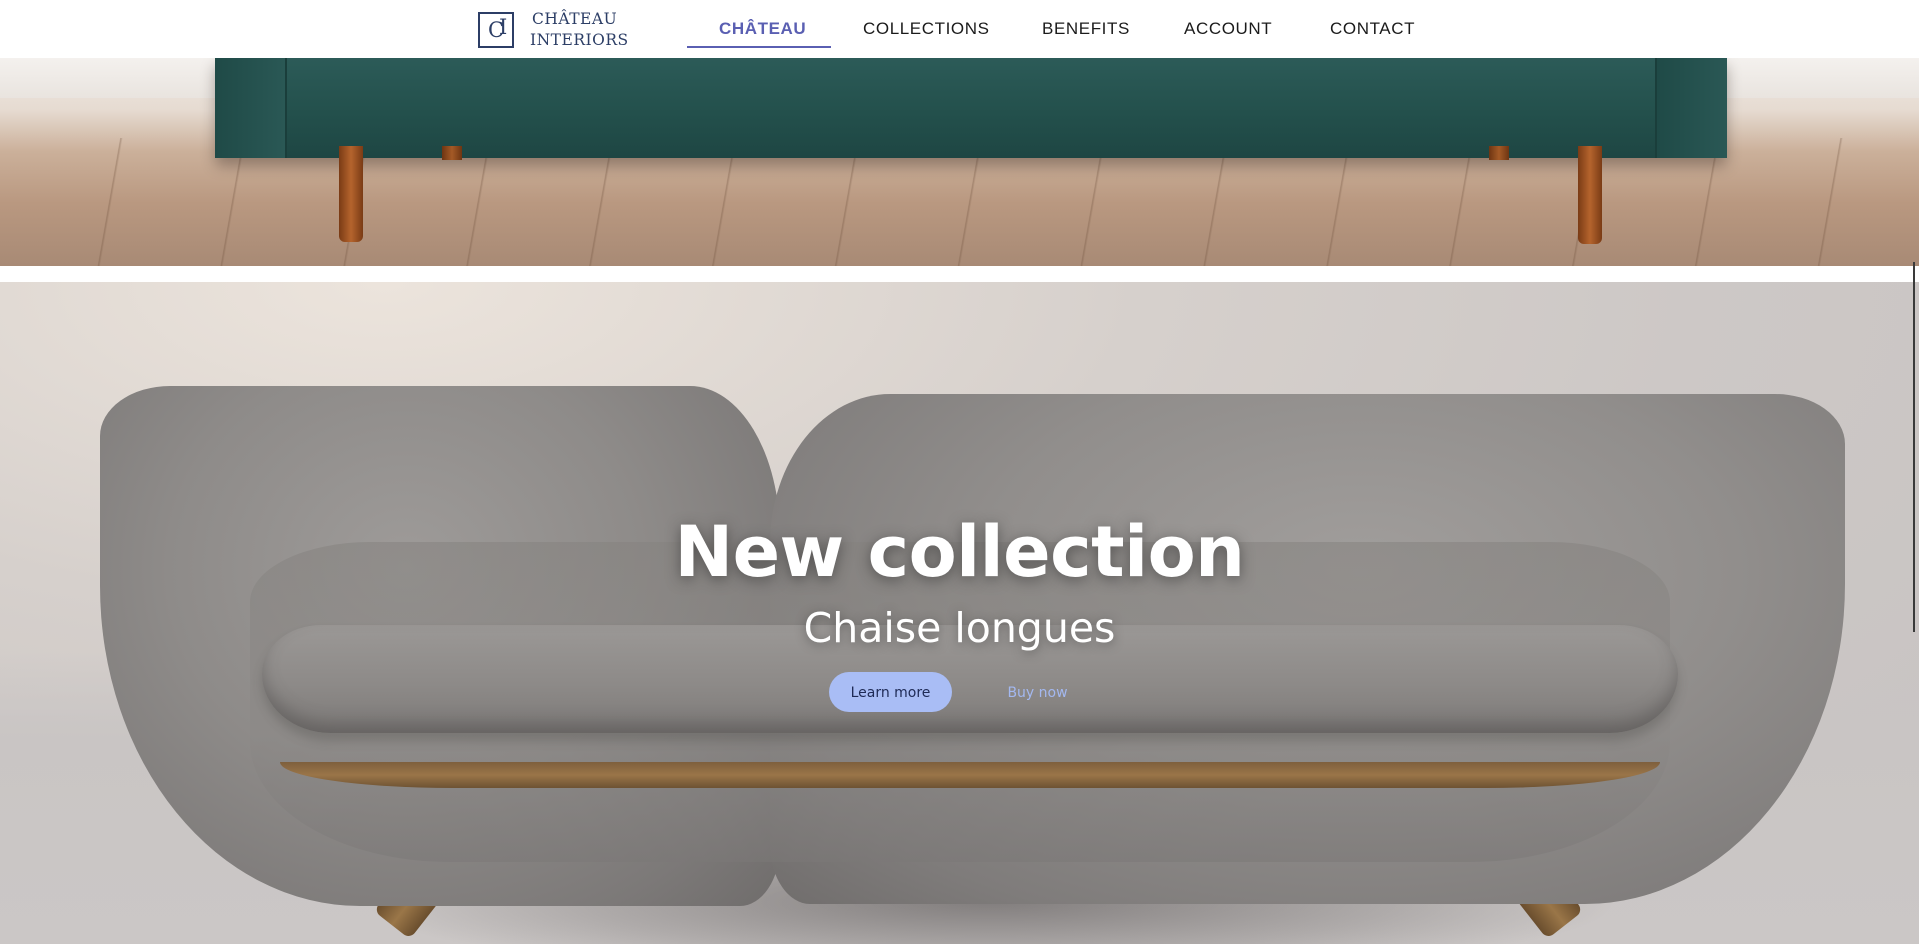  I want to click on page-scrollbar, so click(1914, 447).